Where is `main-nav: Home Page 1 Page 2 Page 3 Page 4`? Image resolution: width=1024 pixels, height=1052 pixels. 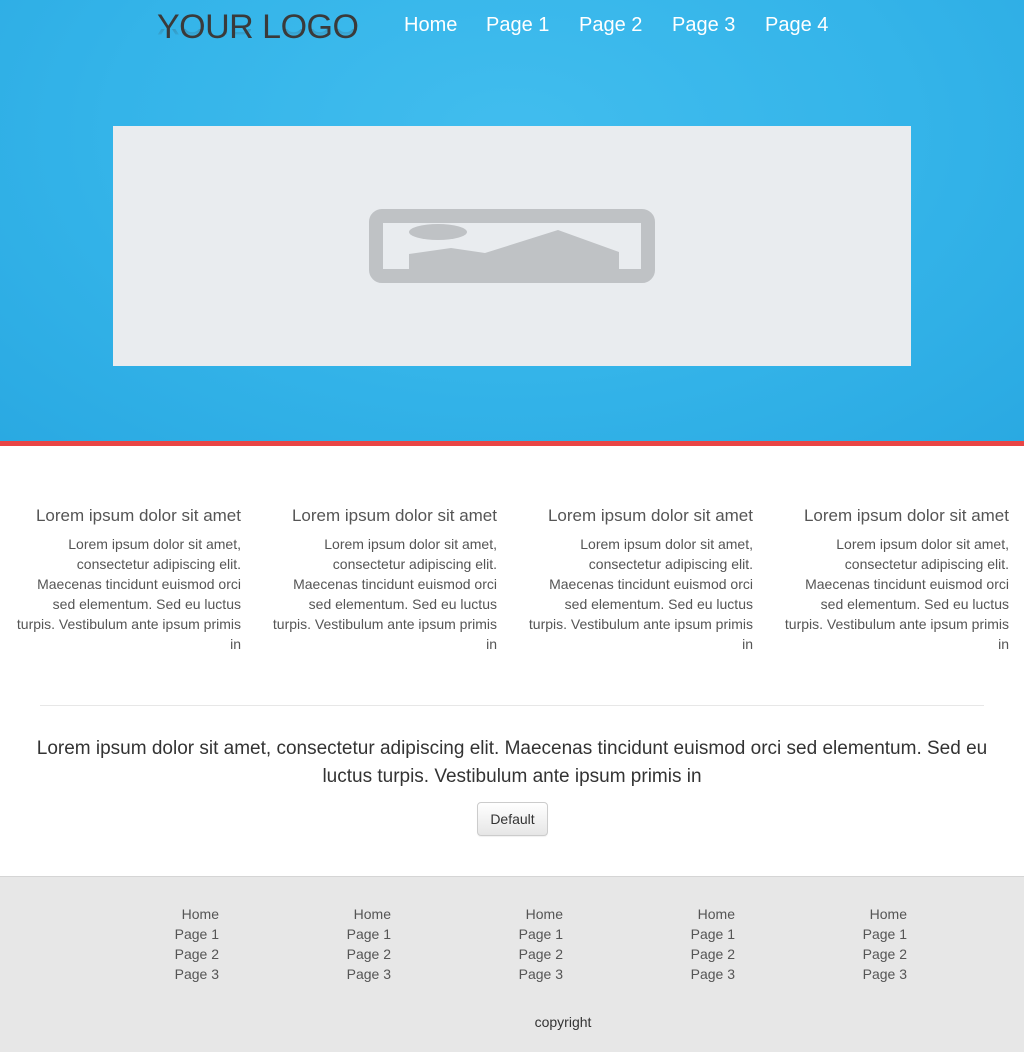
main-nav: Home Page 1 Page 2 Page 3 Page 4 is located at coordinates (512, 26).